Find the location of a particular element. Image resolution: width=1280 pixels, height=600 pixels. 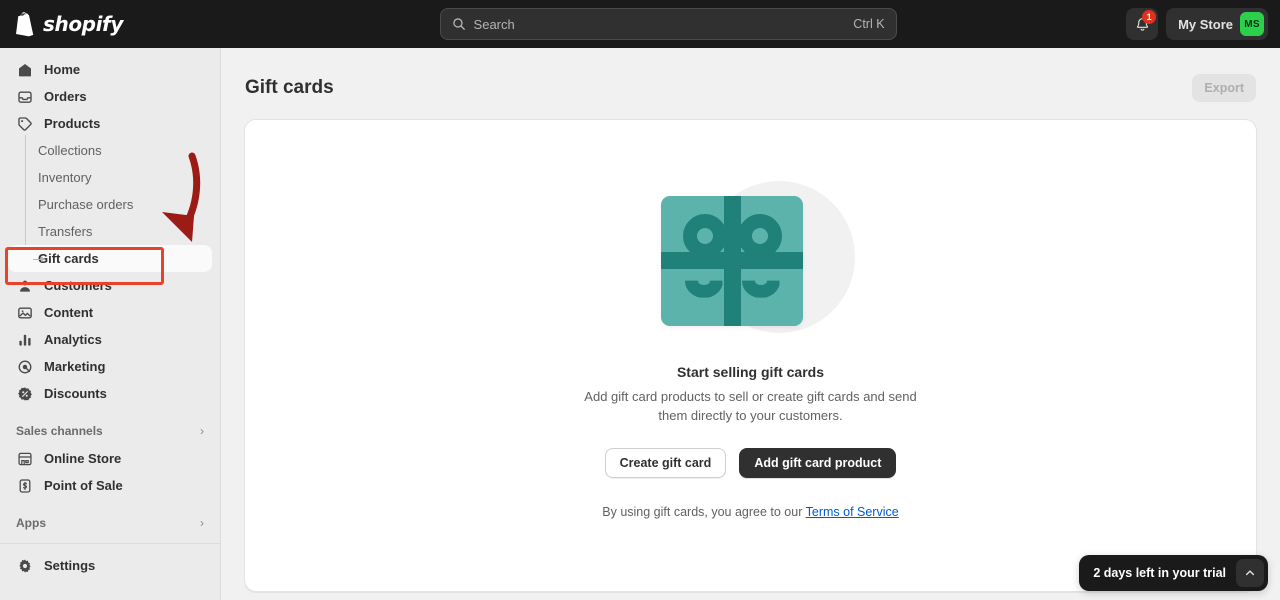

top-bar-actions: 1 My Store MS is located at coordinates (1203, 24).